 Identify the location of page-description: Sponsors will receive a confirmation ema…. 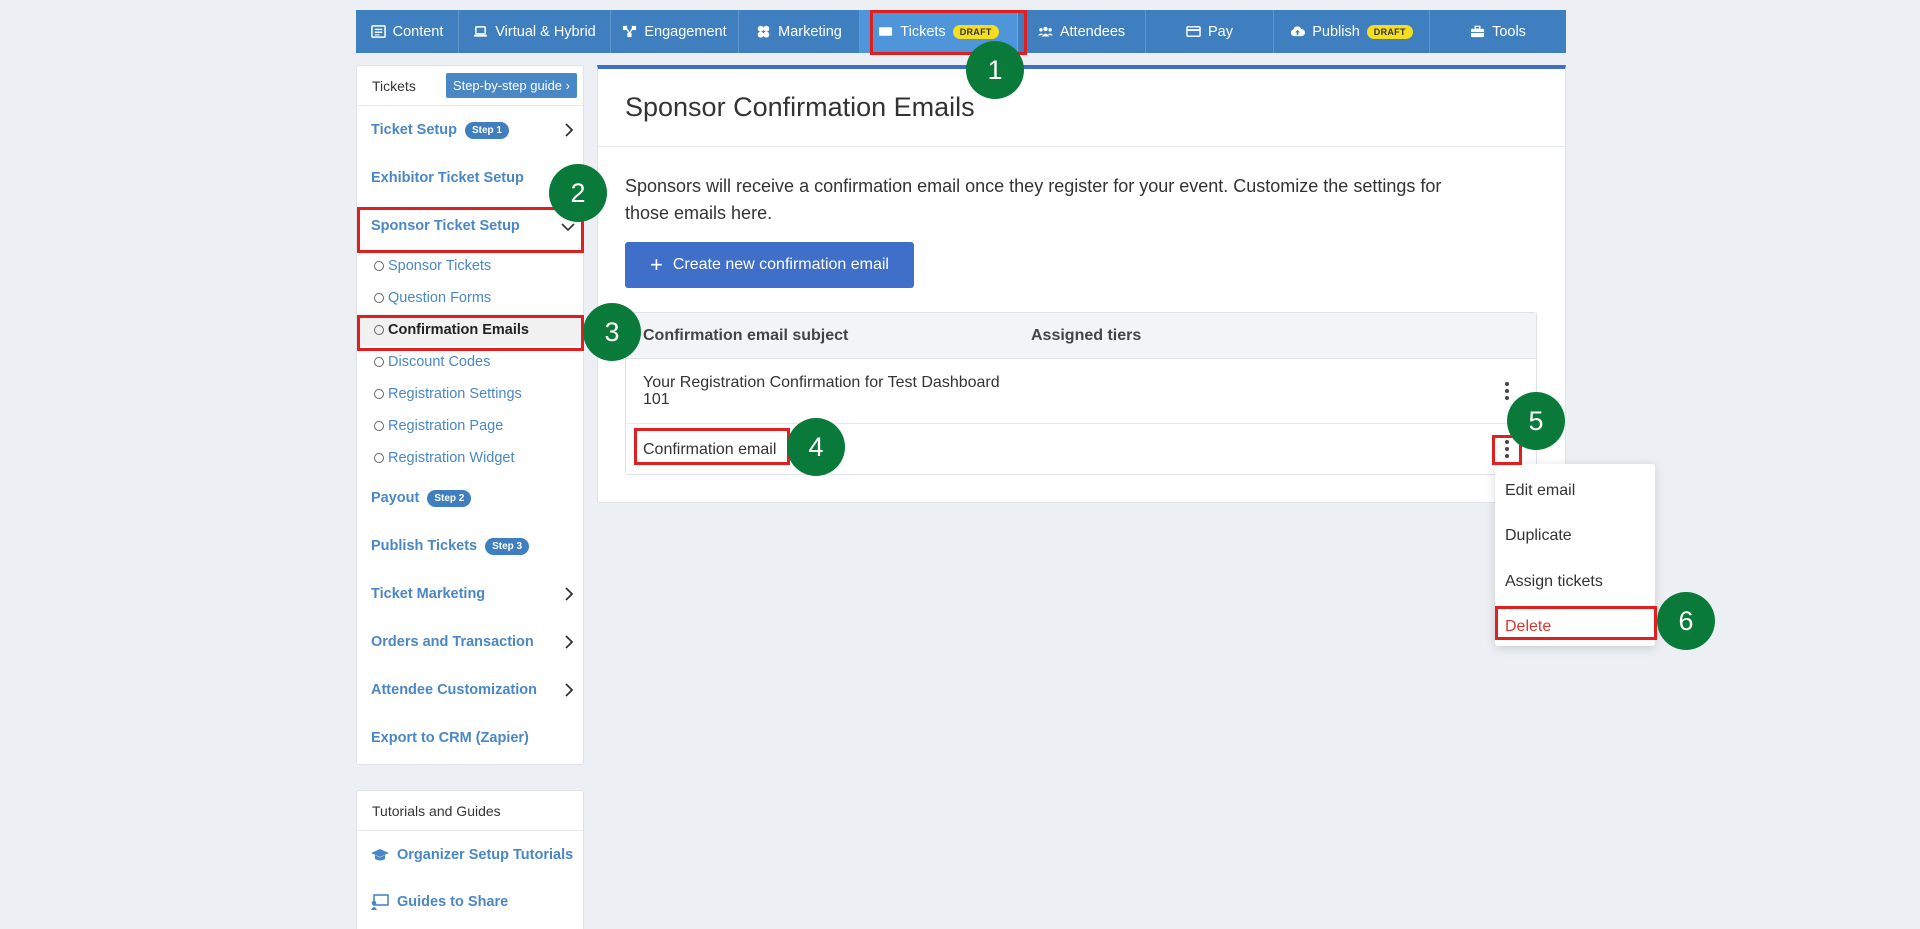
(1033, 199).